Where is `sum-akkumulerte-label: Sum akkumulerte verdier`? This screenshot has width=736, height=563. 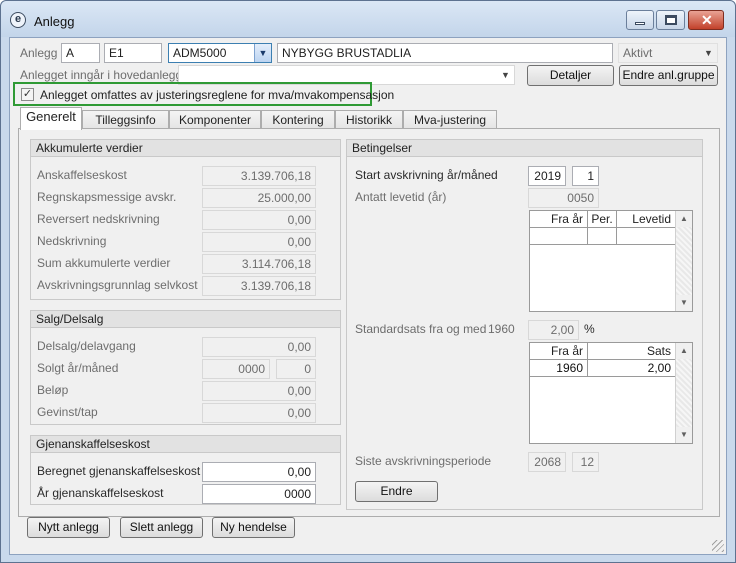 sum-akkumulerte-label: Sum akkumulerte verdier is located at coordinates (104, 263).